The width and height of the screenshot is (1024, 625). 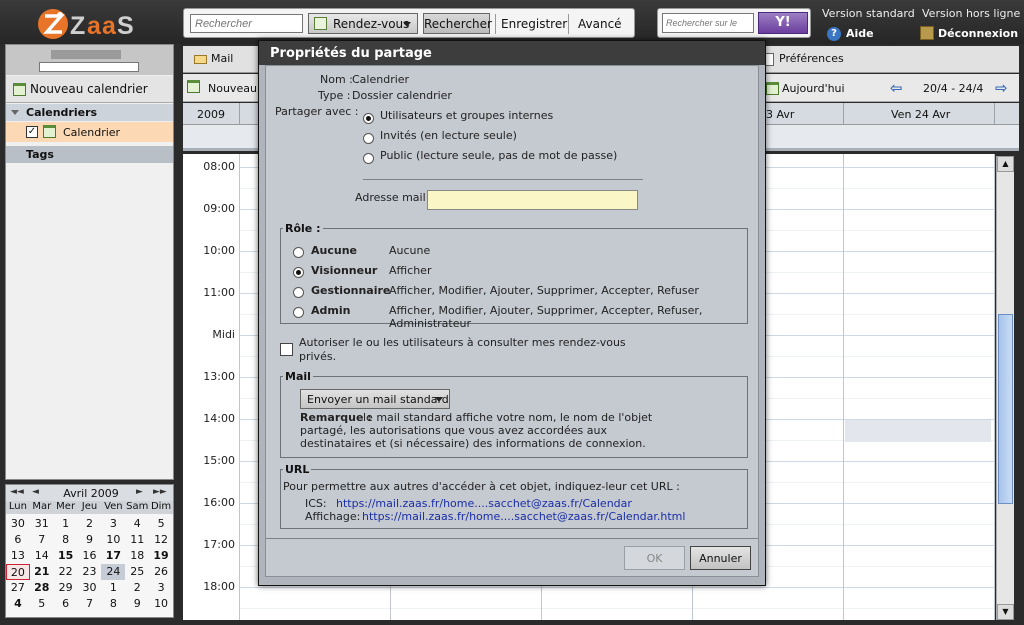 I want to click on private-line-2: privés., so click(x=317, y=356).